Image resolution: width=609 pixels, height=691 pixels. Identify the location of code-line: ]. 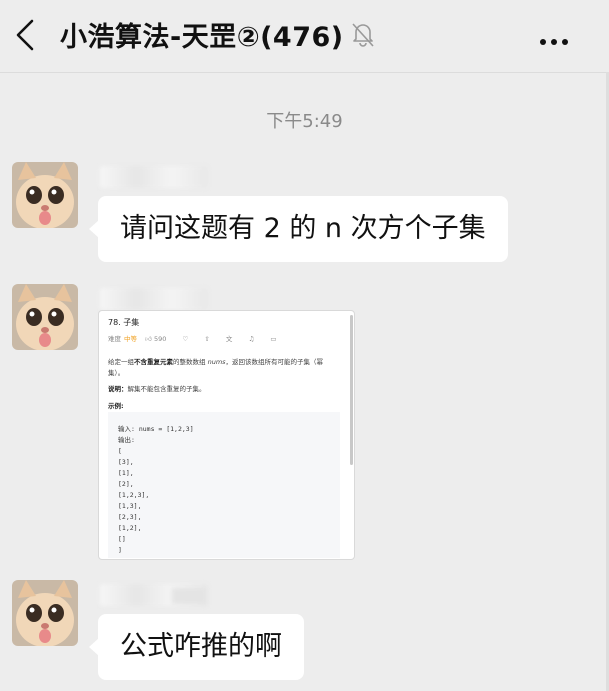
(120, 550).